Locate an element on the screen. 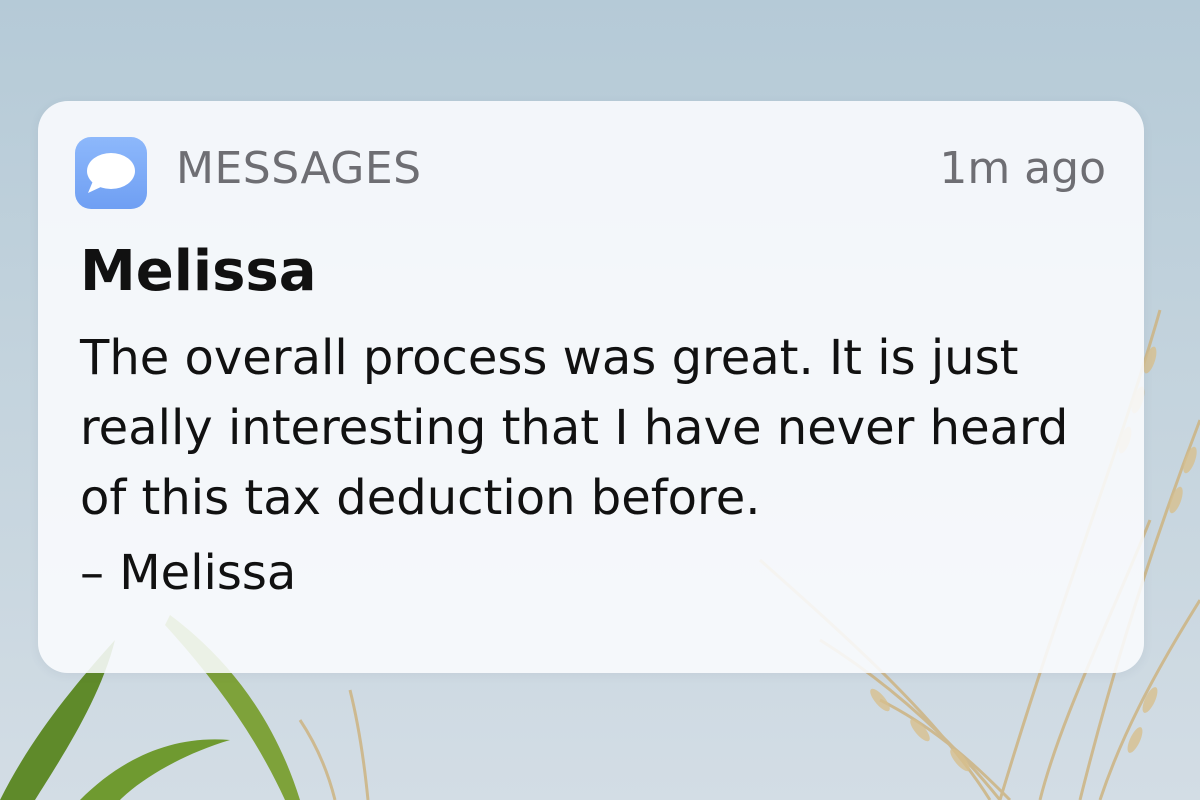  app-name: MESSAGES is located at coordinates (299, 168).